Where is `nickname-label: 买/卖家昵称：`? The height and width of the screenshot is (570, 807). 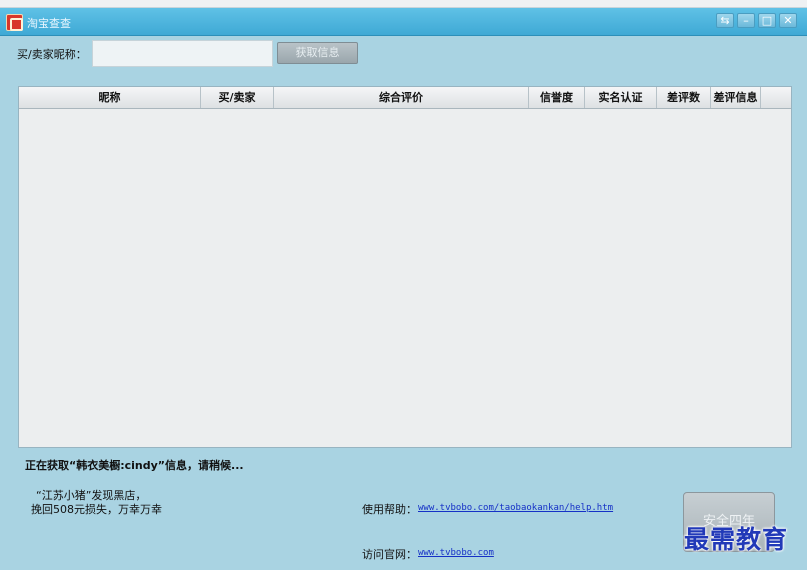
nickname-label: 买/卖家昵称： is located at coordinates (52, 54).